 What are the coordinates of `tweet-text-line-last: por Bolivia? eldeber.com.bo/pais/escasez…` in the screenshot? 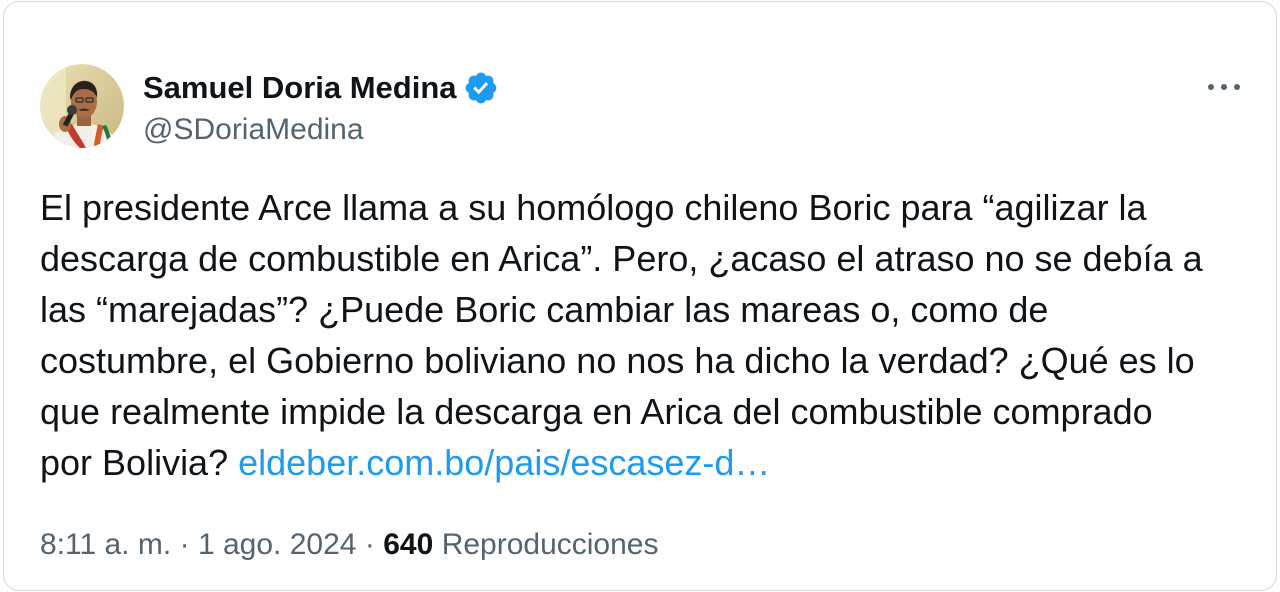 It's located at (650, 462).